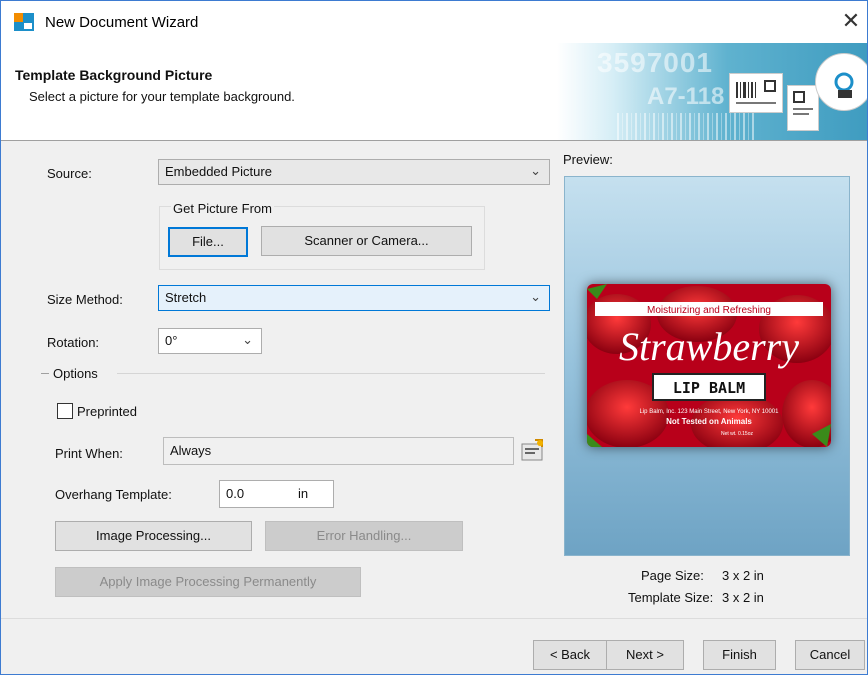 The height and width of the screenshot is (675, 868). What do you see at coordinates (114, 75) in the screenshot?
I see `step-title: Template Background Picture` at bounding box center [114, 75].